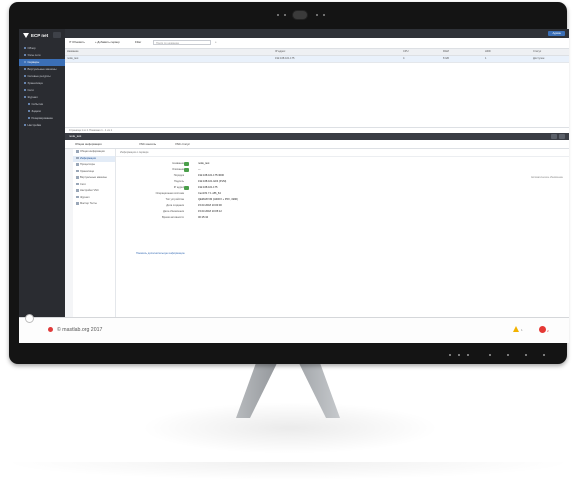 This screenshot has height=480, width=576. What do you see at coordinates (138, 42) in the screenshot?
I see `filter-button: Filter` at bounding box center [138, 42].